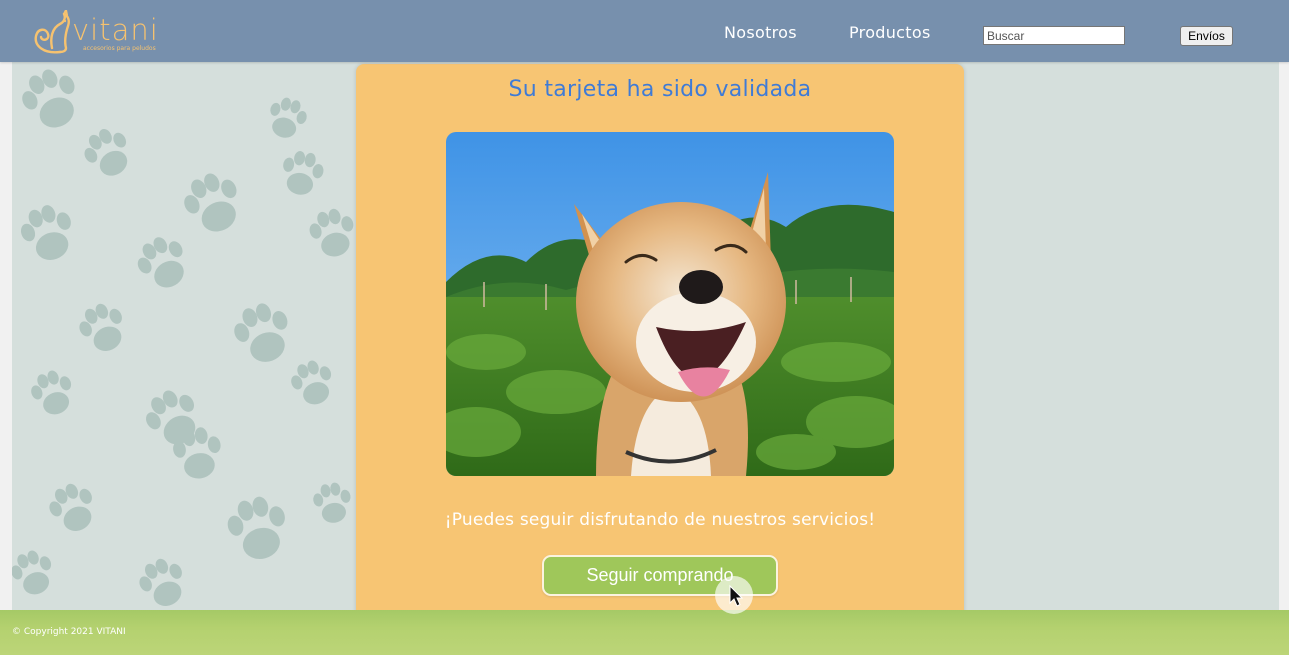 The width and height of the screenshot is (1289, 655). Describe the element at coordinates (119, 48) in the screenshot. I see `logo-tagline: accesorios para peludos` at that location.